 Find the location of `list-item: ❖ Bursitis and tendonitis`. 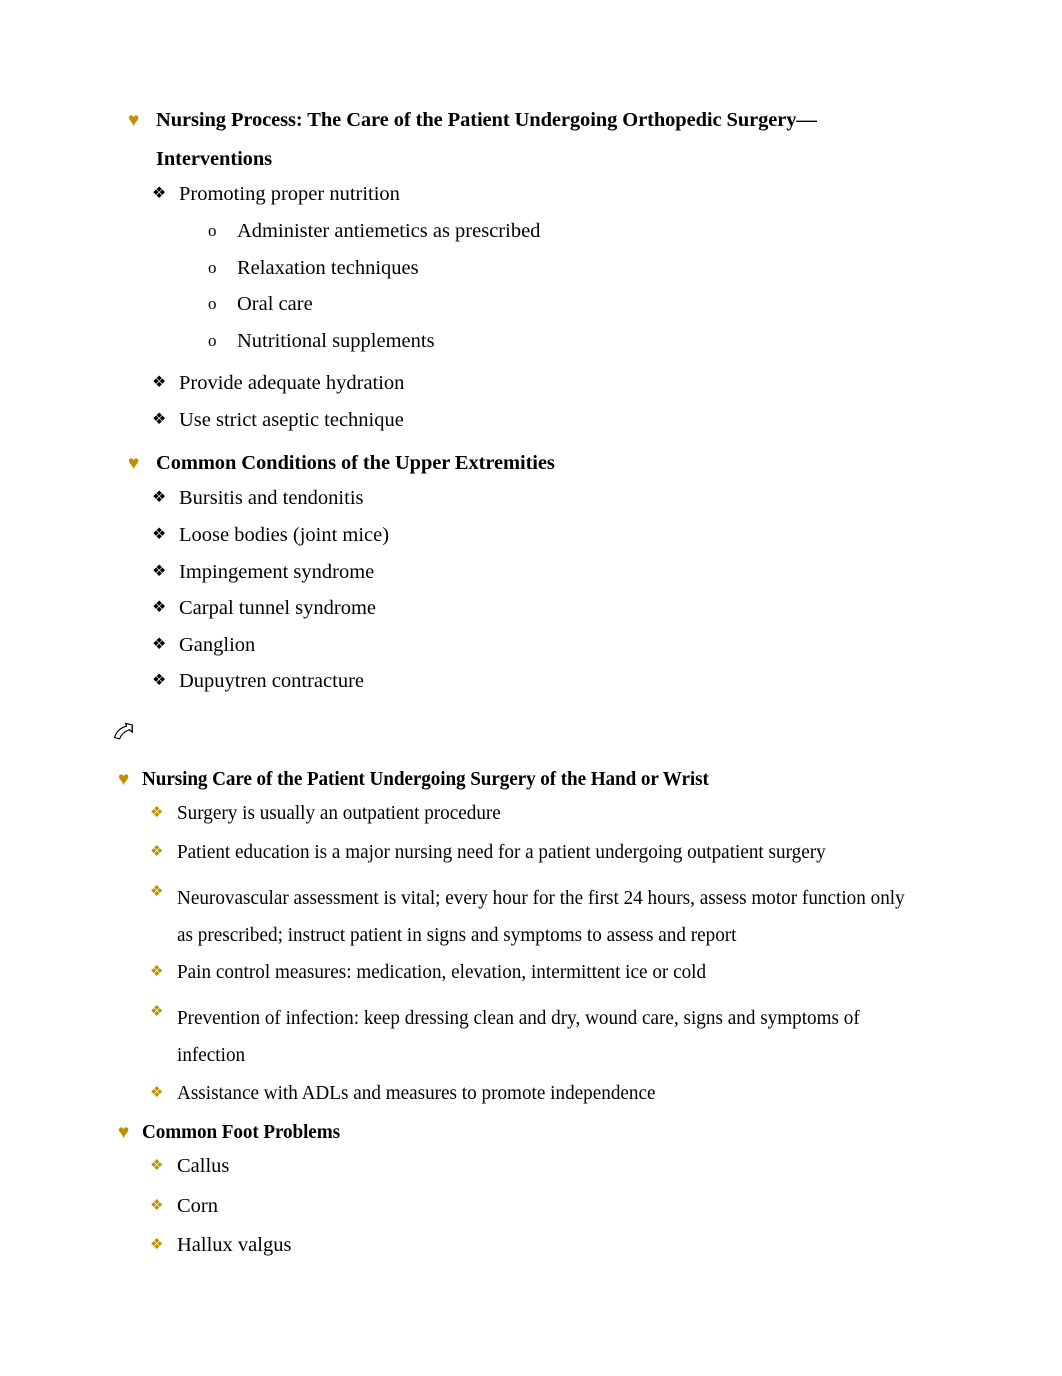

list-item: ❖ Bursitis and tendonitis is located at coordinates (559, 499).